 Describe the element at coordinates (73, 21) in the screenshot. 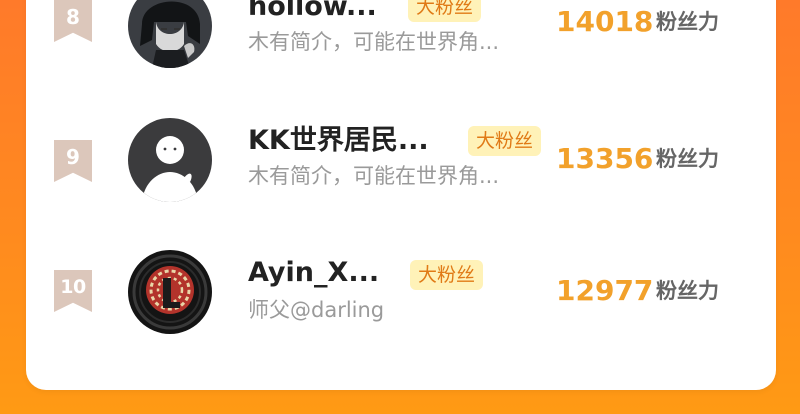

I see `rank-badge: 8` at that location.